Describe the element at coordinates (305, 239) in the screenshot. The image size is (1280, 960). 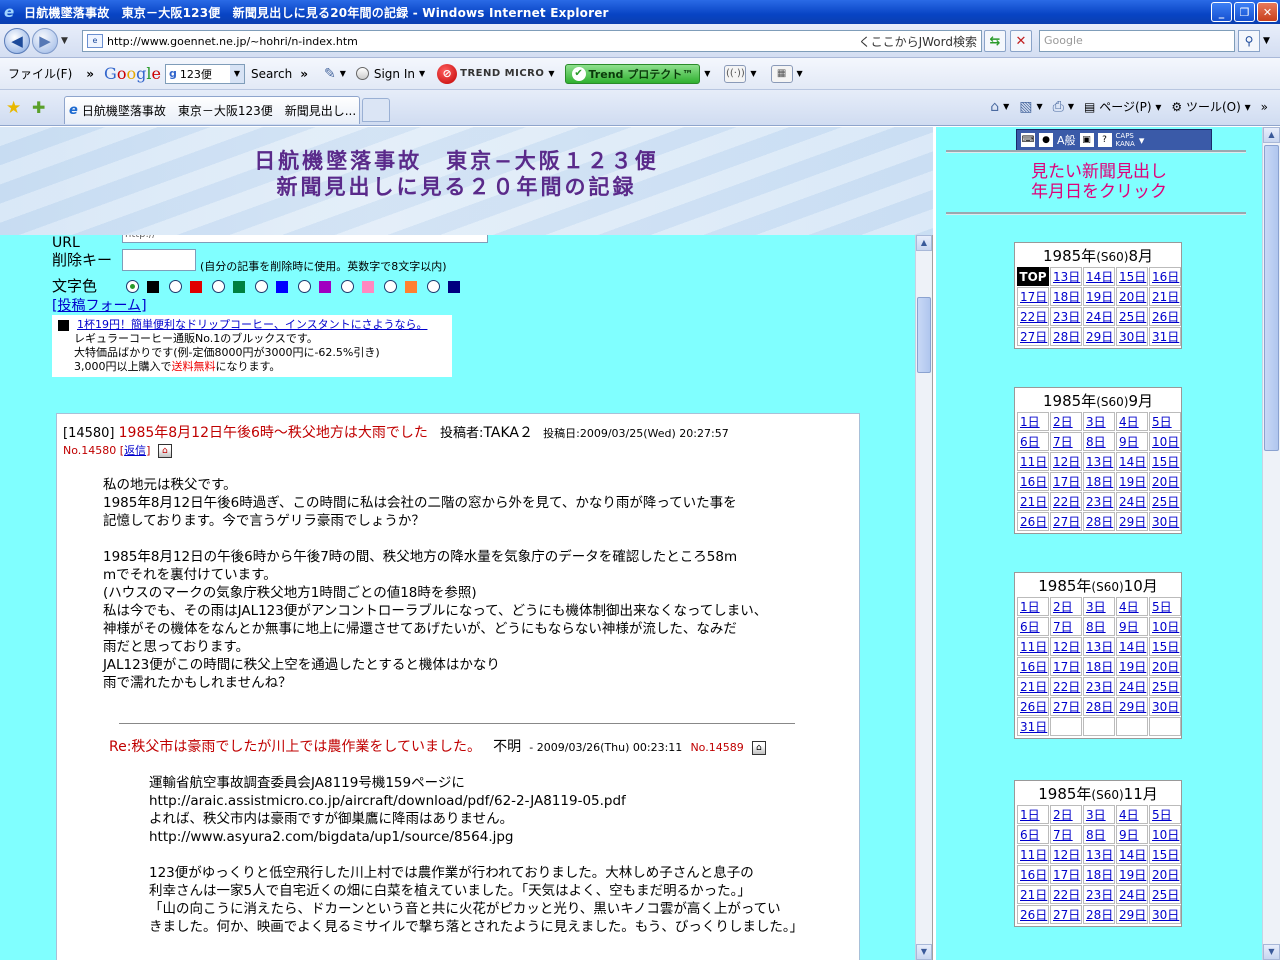
I see `url-input: http://` at that location.